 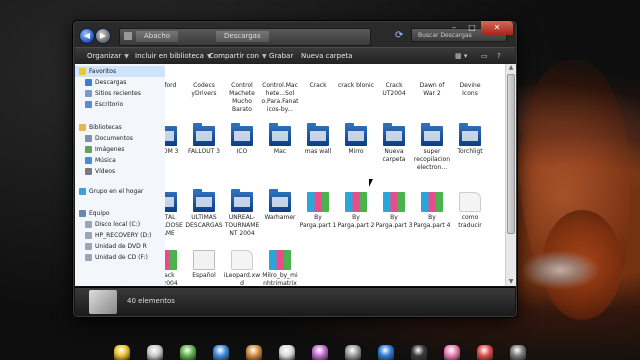 I want to click on frog-icon, so click(x=188, y=352).